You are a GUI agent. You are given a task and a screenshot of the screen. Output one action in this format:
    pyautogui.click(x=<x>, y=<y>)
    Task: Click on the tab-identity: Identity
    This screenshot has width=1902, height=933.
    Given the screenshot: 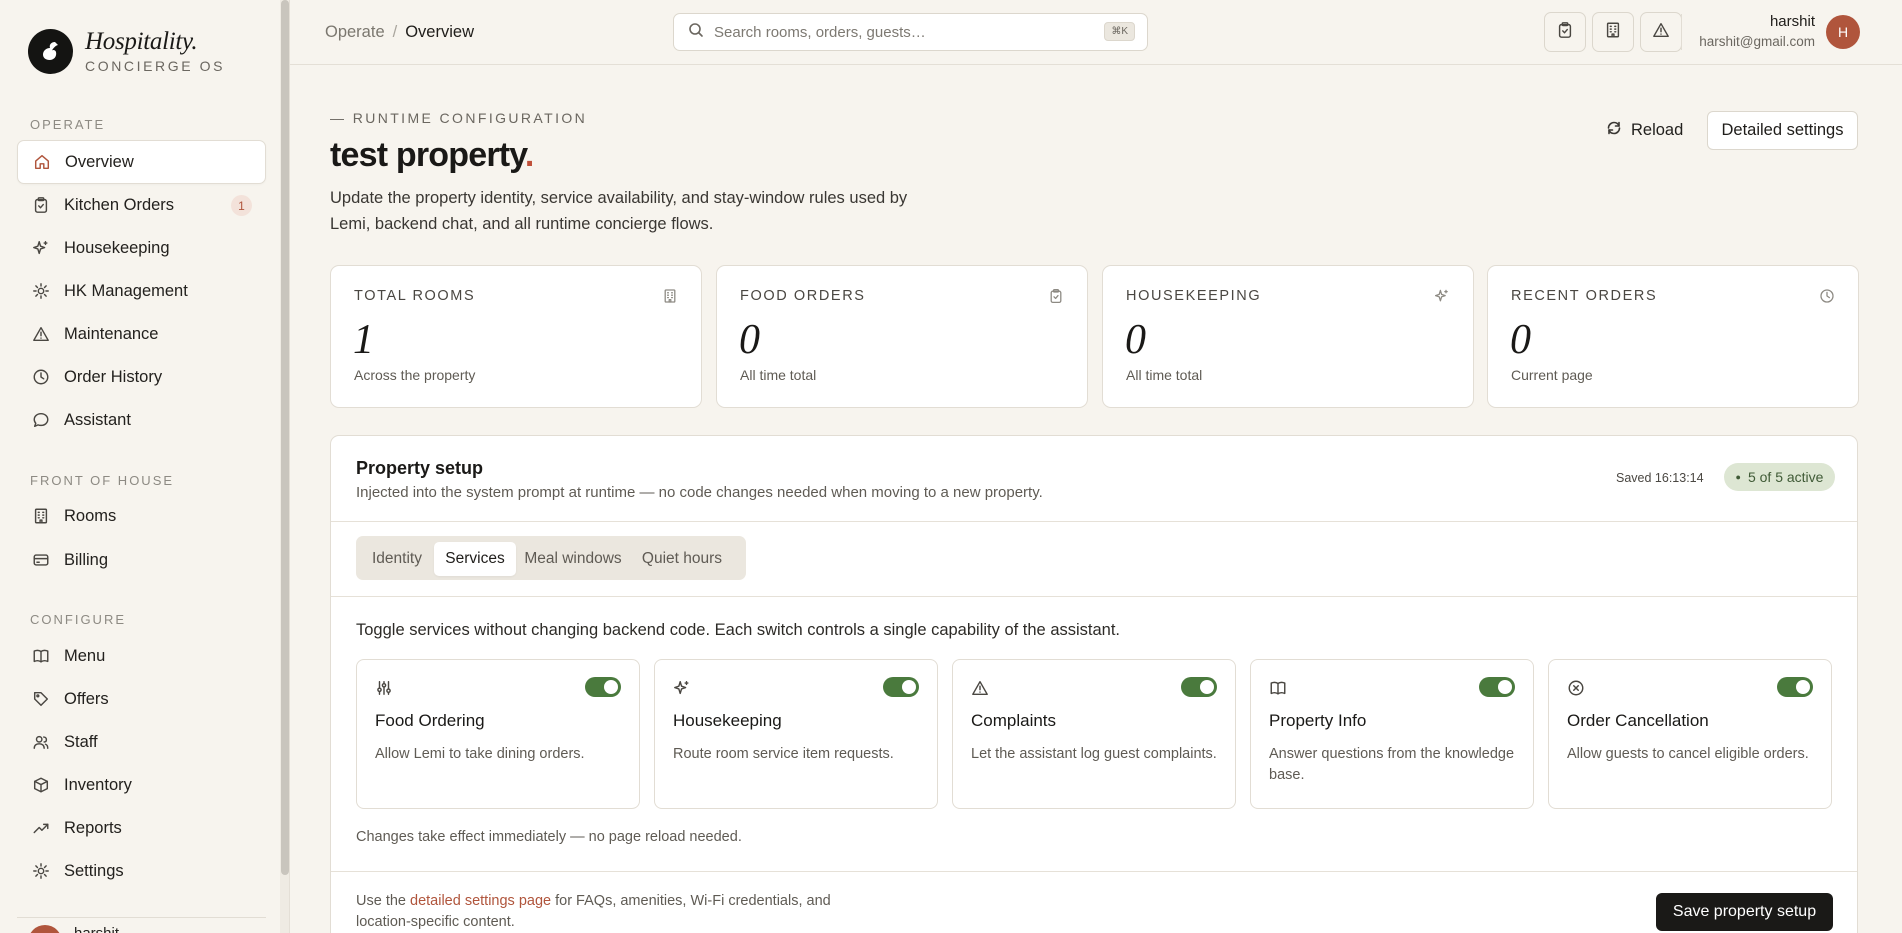 What is the action you would take?
    pyautogui.click(x=397, y=559)
    